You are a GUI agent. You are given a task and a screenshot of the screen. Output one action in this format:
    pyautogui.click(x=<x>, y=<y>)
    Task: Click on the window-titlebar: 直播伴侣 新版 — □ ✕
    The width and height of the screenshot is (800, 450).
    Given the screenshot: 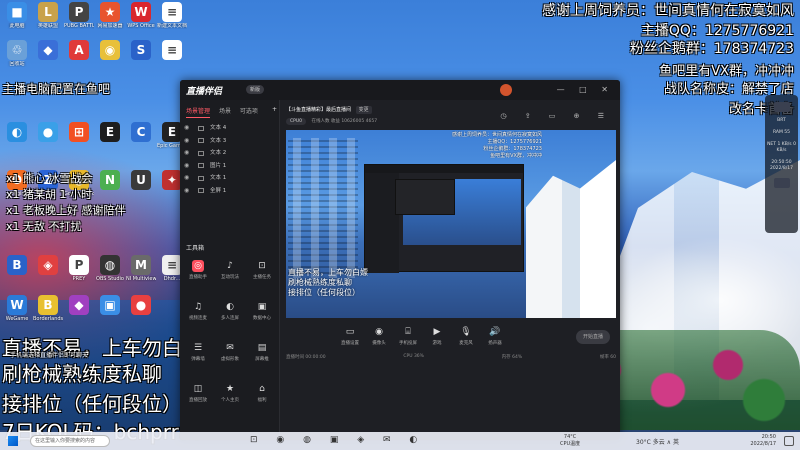 What is the action you would take?
    pyautogui.click(x=400, y=90)
    